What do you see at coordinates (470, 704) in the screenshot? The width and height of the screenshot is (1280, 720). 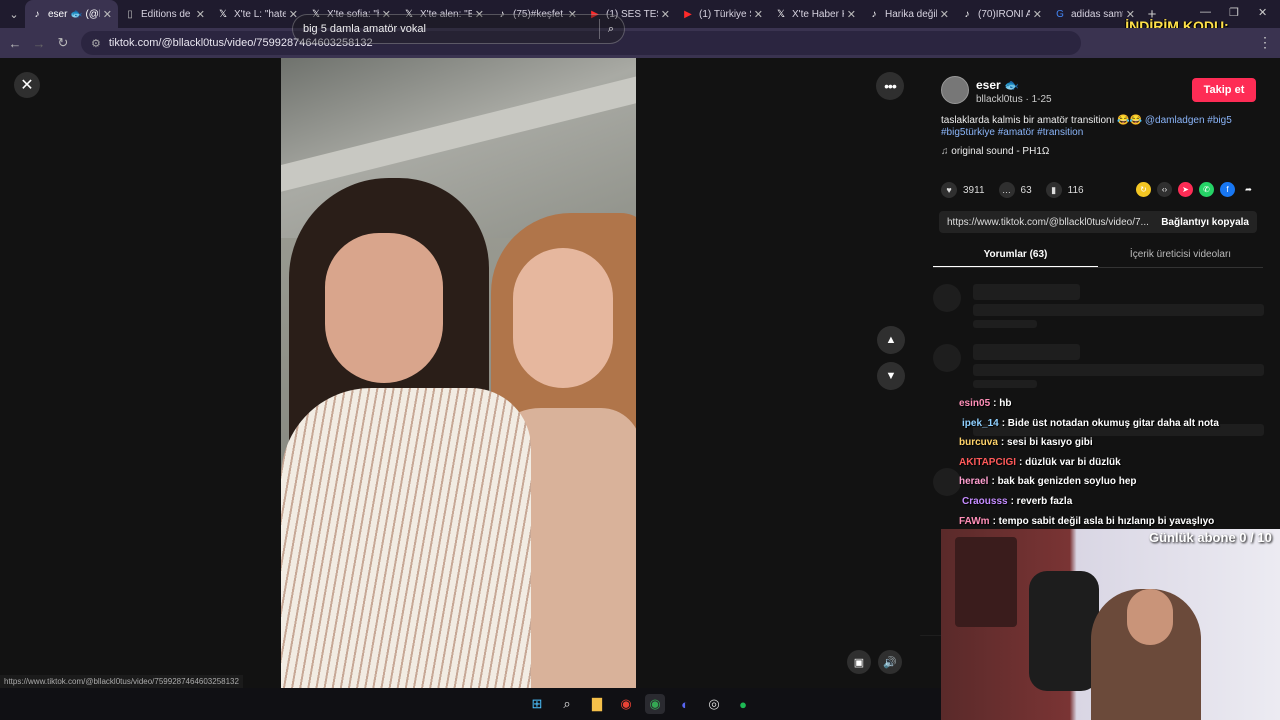 I see `taskbar` at bounding box center [470, 704].